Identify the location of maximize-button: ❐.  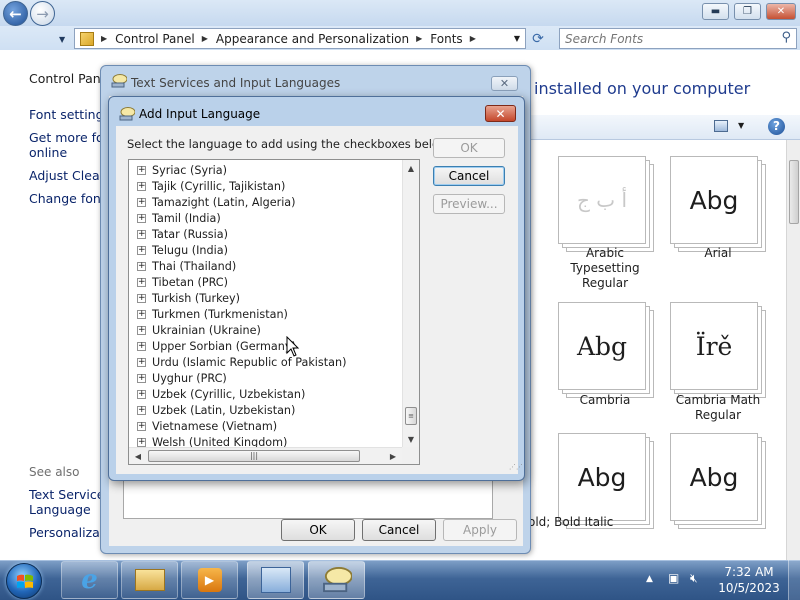
(747, 11).